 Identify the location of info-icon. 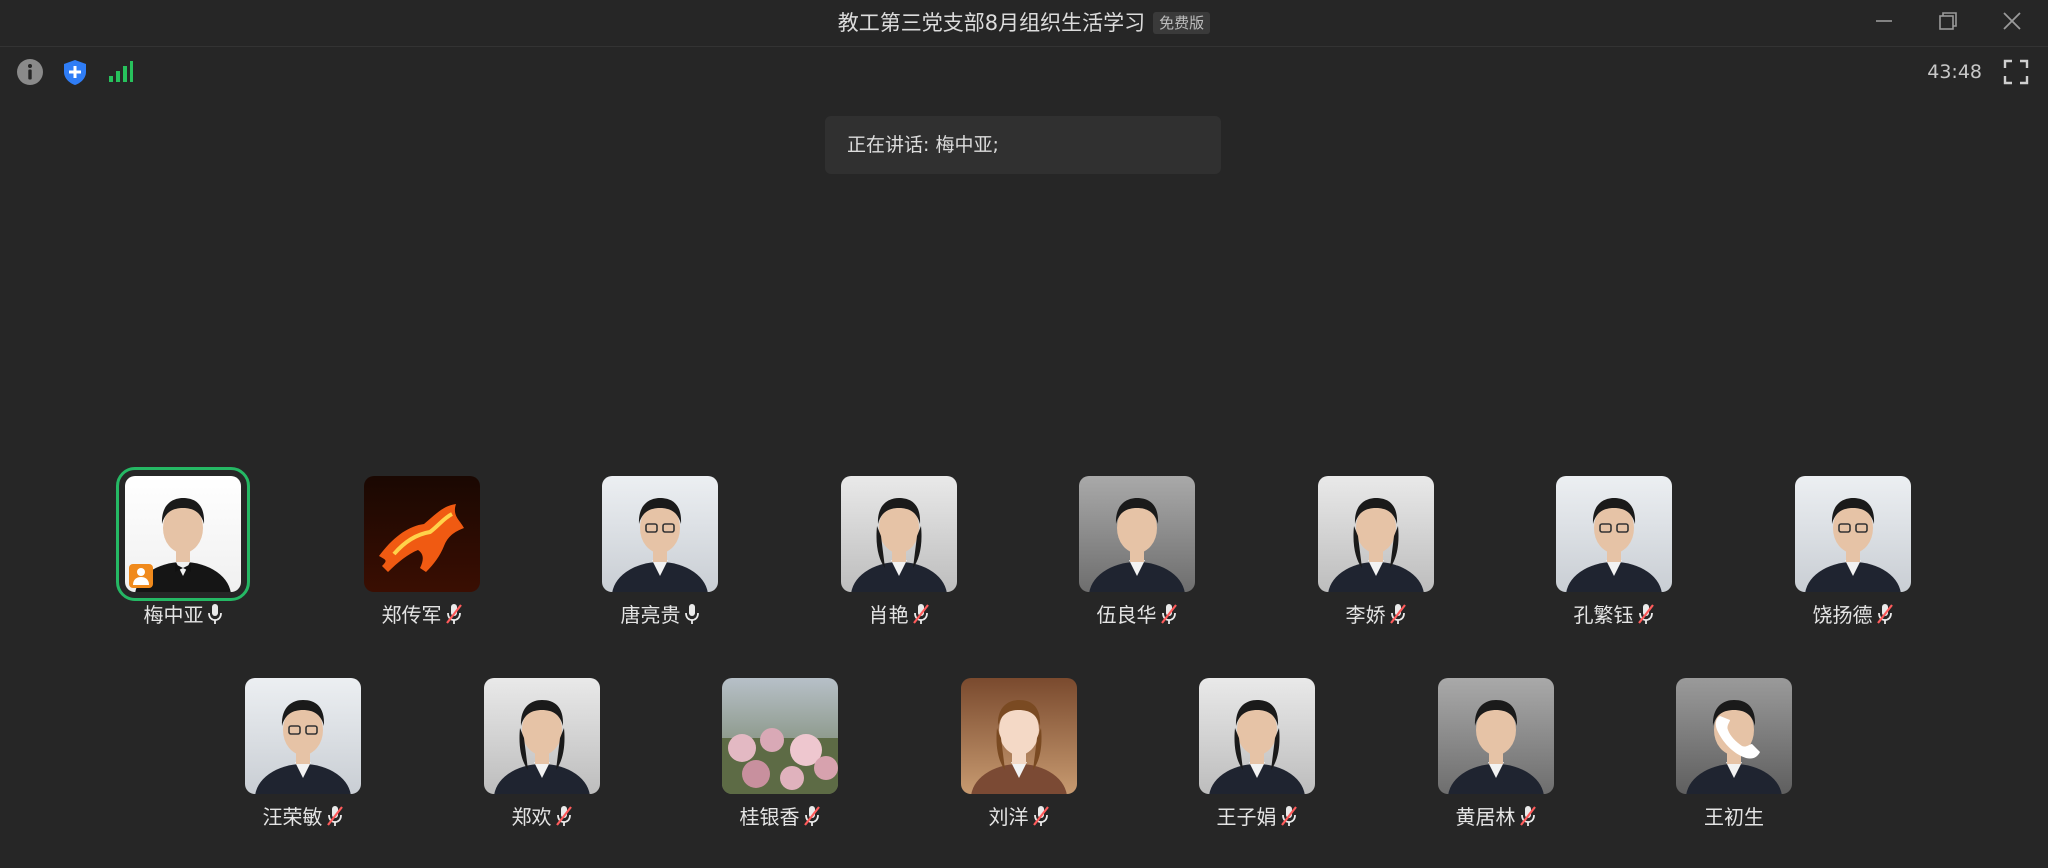
(30, 72).